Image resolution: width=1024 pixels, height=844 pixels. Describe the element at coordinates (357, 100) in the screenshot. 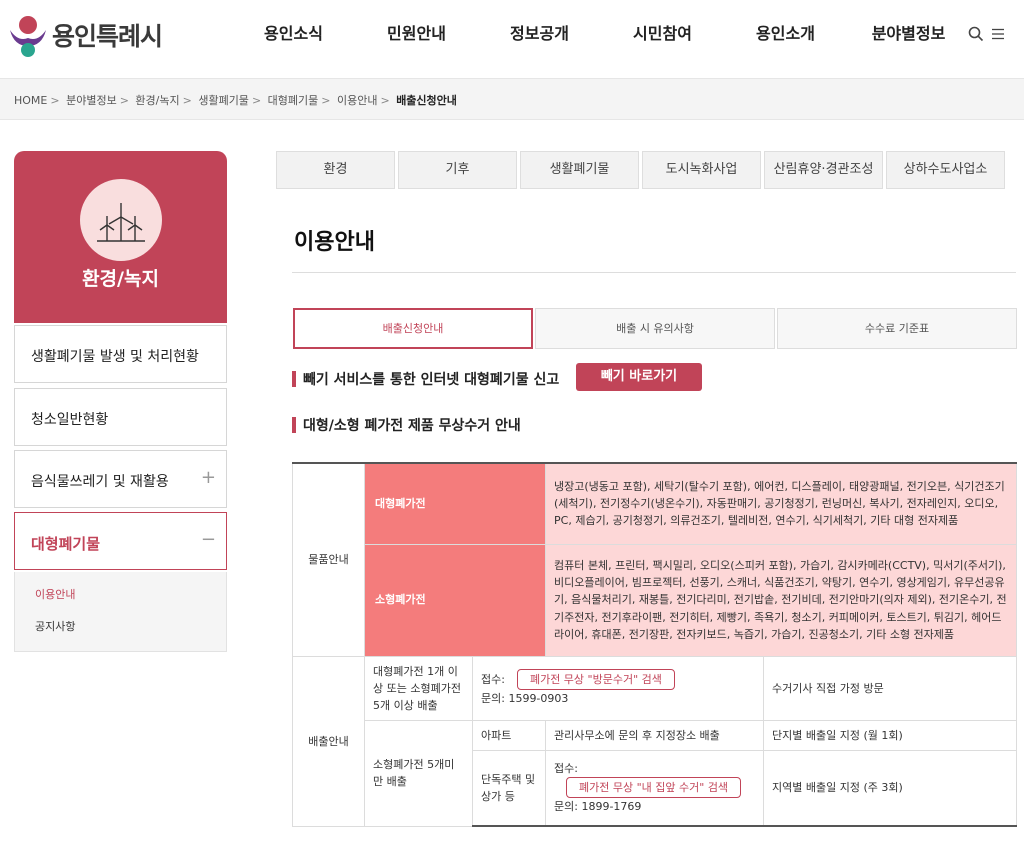

I see `breadcrumb-usage-guide: 이용안내` at that location.